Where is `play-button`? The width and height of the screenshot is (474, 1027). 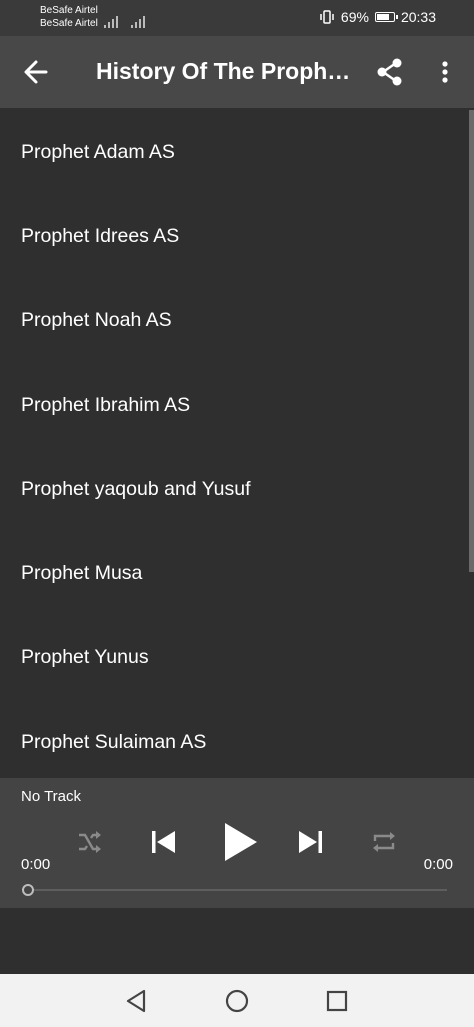 play-button is located at coordinates (241, 844).